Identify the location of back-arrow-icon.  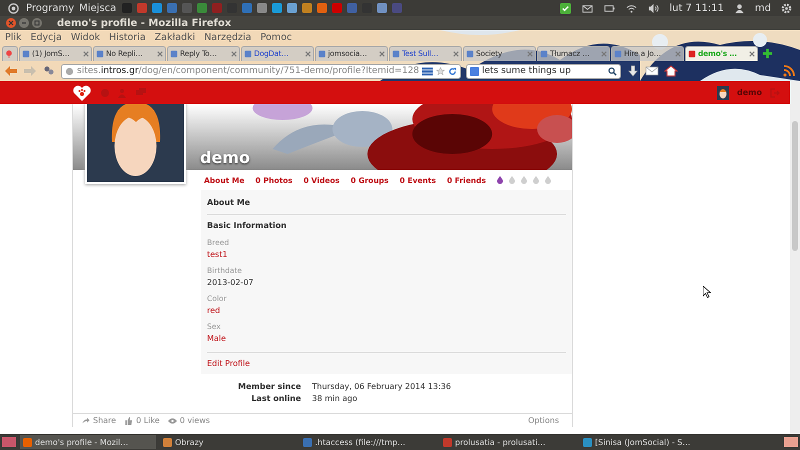
(11, 71).